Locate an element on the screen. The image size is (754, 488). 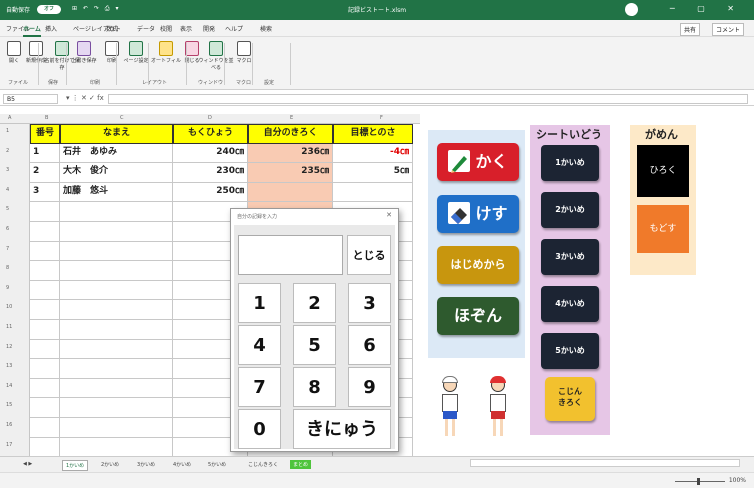
row-header: 1 is located at coordinates (15, 131).